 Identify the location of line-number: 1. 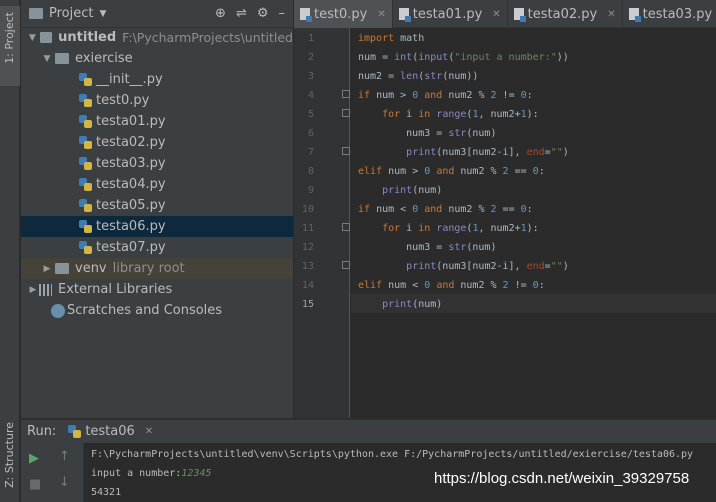
(310, 38).